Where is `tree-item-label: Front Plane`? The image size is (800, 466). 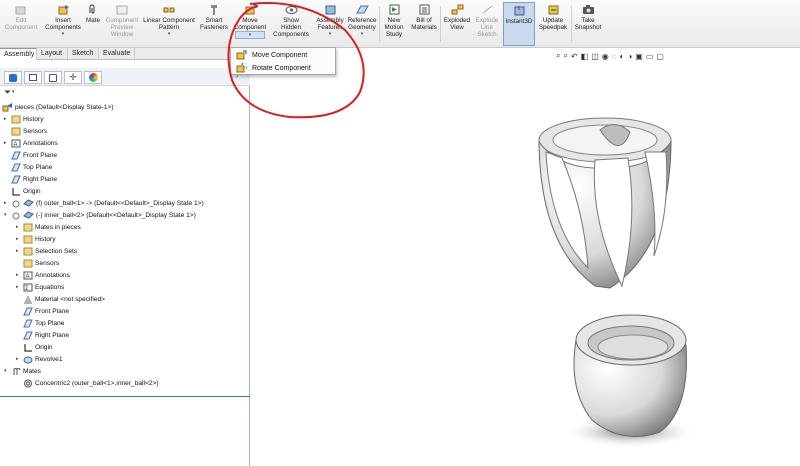 tree-item-label: Front Plane is located at coordinates (52, 311).